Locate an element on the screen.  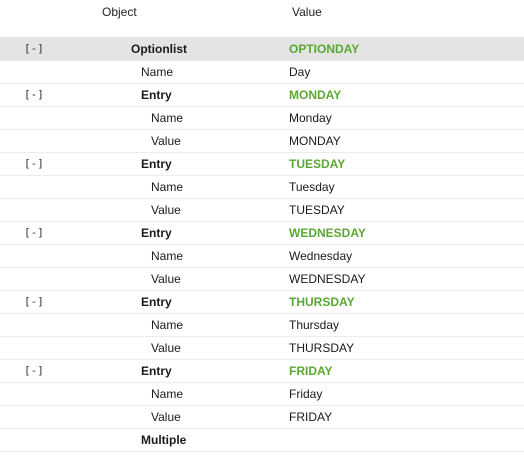
tree-property-row: Name Thursday is located at coordinates (262, 325).